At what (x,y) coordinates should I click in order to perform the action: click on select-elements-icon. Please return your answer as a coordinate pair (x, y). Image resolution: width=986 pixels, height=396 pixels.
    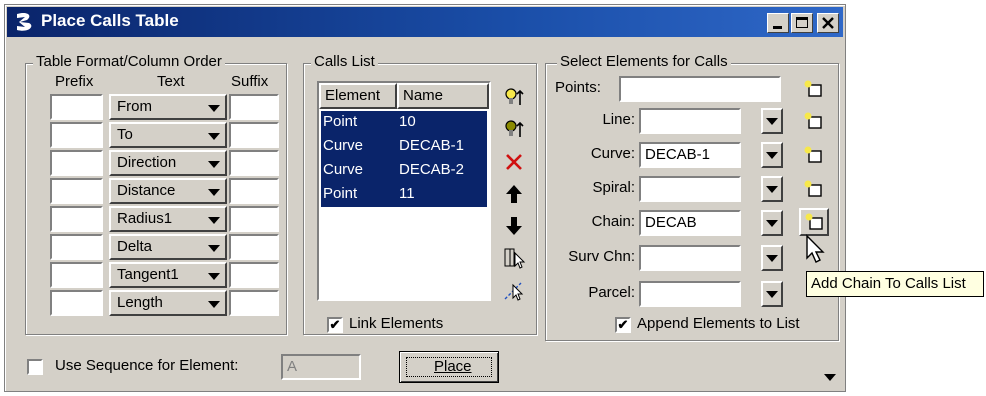
    Looking at the image, I should click on (514, 290).